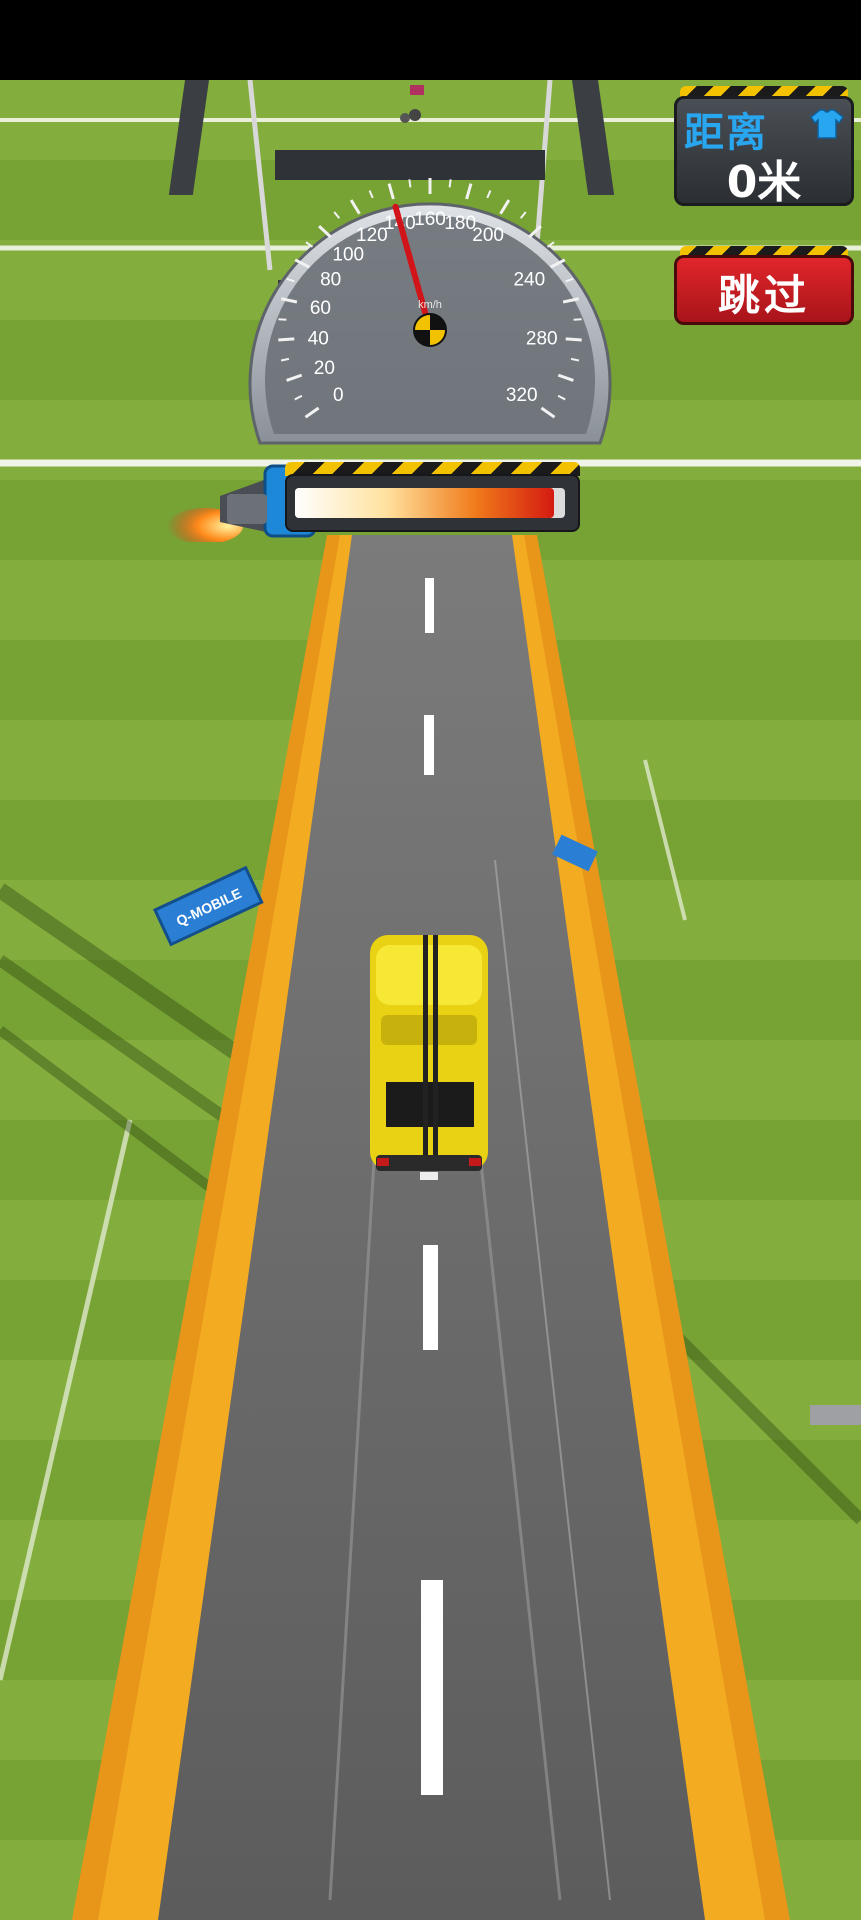 The width and height of the screenshot is (861, 1920). Describe the element at coordinates (460, 223) in the screenshot. I see `gauge-label-180: 180` at that location.